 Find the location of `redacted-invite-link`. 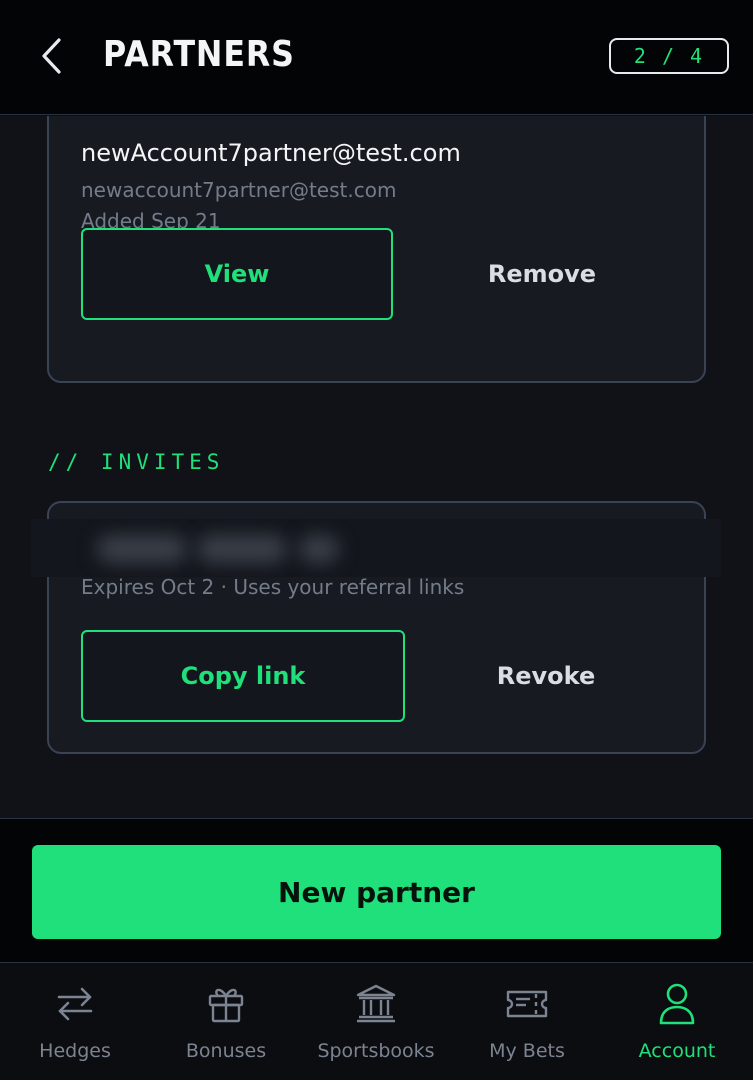

redacted-invite-link is located at coordinates (376, 548).